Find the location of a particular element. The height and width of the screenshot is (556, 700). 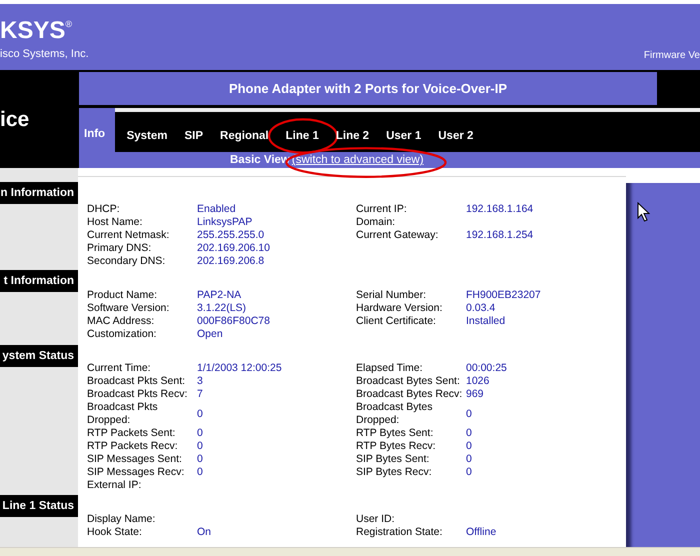

field-label: Registration State: is located at coordinates (400, 532).